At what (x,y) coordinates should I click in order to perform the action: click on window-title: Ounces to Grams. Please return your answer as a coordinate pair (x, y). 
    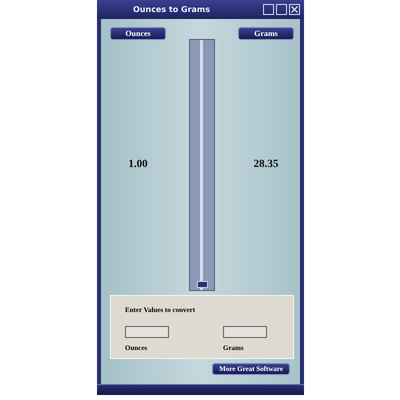
    Looking at the image, I should click on (171, 9).